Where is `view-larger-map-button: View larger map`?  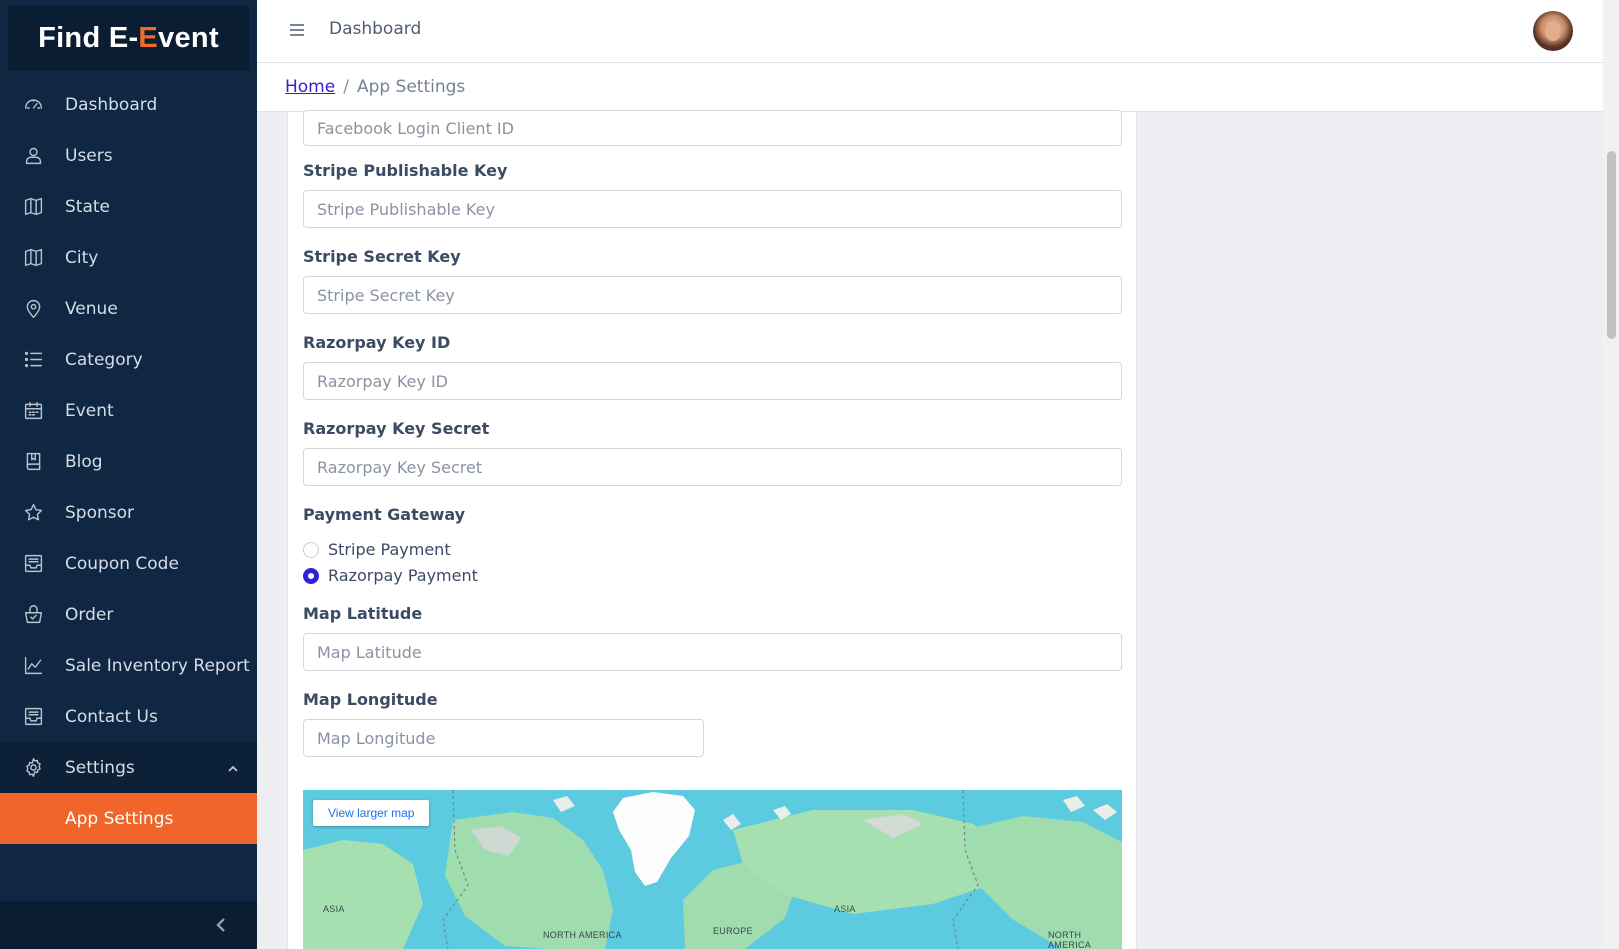
view-larger-map-button: View larger map is located at coordinates (371, 813).